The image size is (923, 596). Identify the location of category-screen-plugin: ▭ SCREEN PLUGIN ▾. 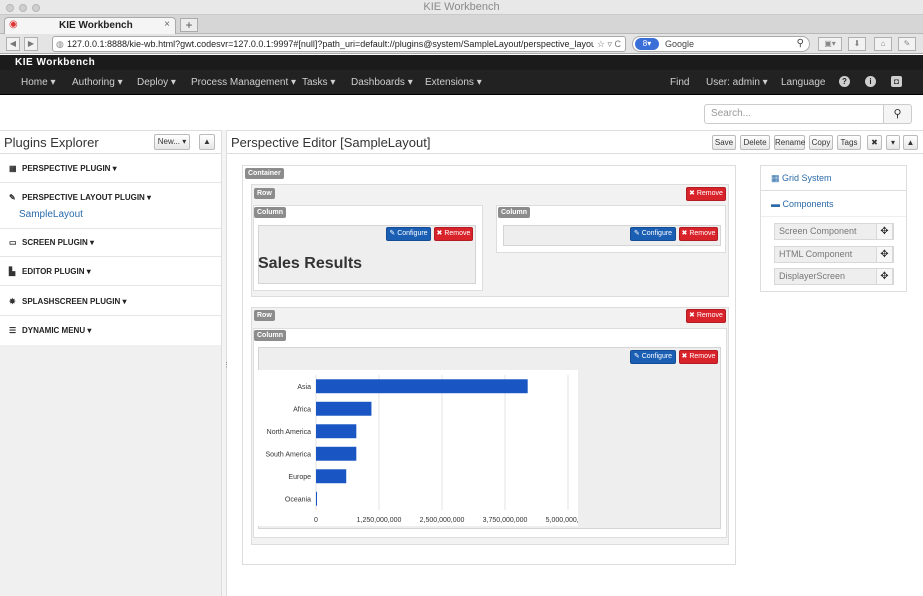
(51, 242).